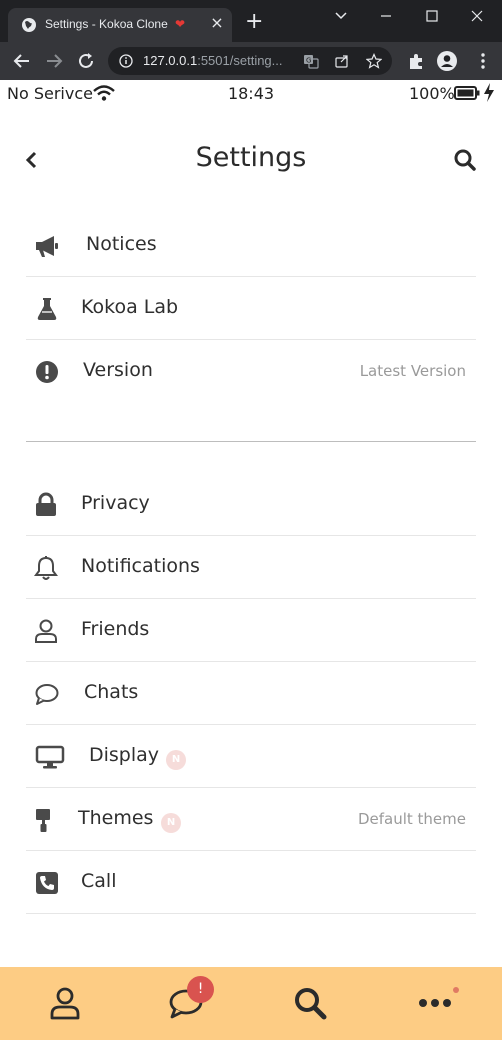 This screenshot has width=502, height=1040. Describe the element at coordinates (116, 818) in the screenshot. I see `settings-item-label: Themes` at that location.